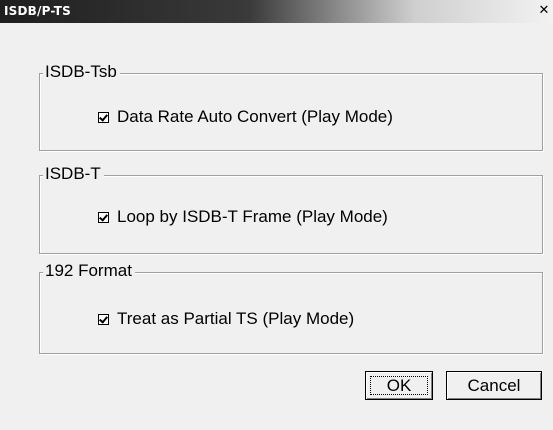 The width and height of the screenshot is (553, 430). I want to click on group-label: ISDB-T, so click(73, 174).